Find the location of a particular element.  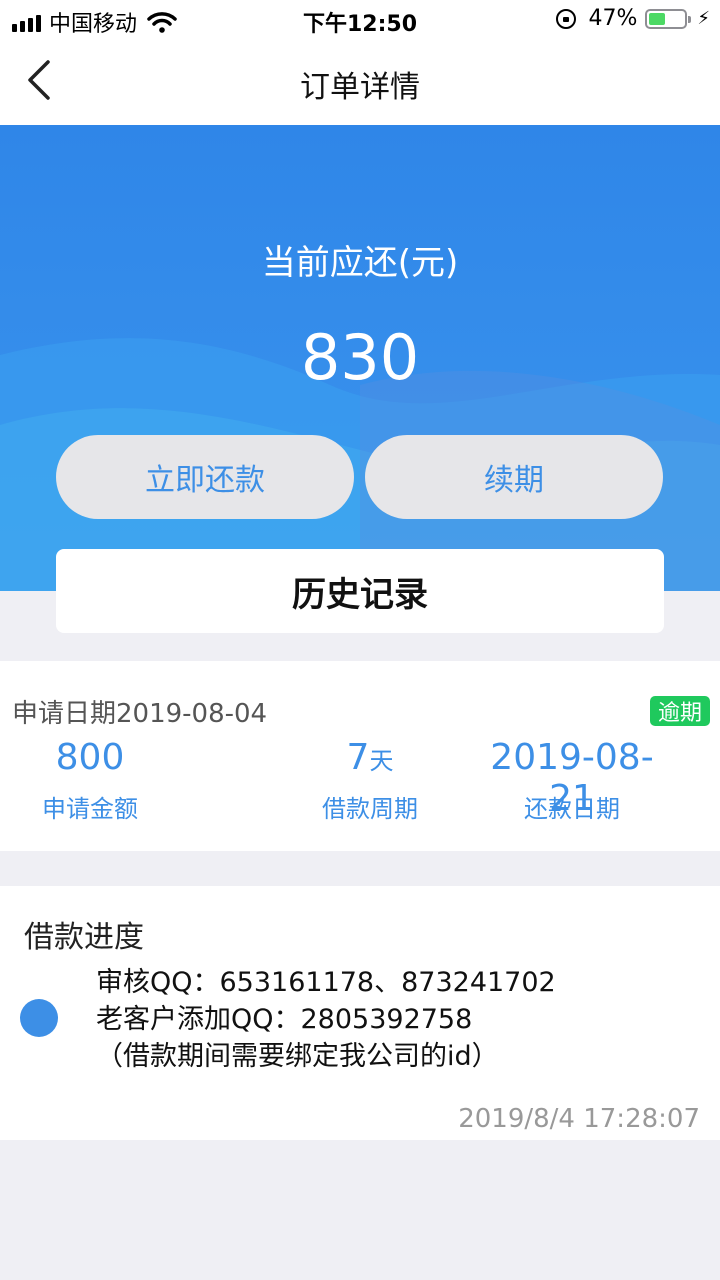

page-title: 订单详情 is located at coordinates (360, 87).